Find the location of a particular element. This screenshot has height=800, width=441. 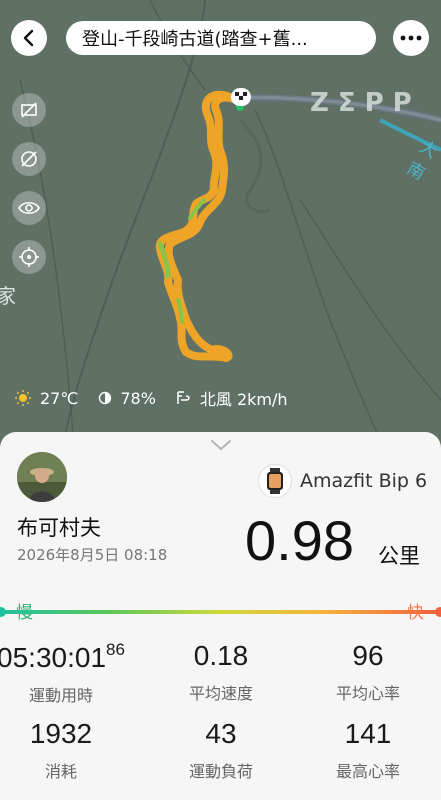

place-label: 家 is located at coordinates (8, 296).